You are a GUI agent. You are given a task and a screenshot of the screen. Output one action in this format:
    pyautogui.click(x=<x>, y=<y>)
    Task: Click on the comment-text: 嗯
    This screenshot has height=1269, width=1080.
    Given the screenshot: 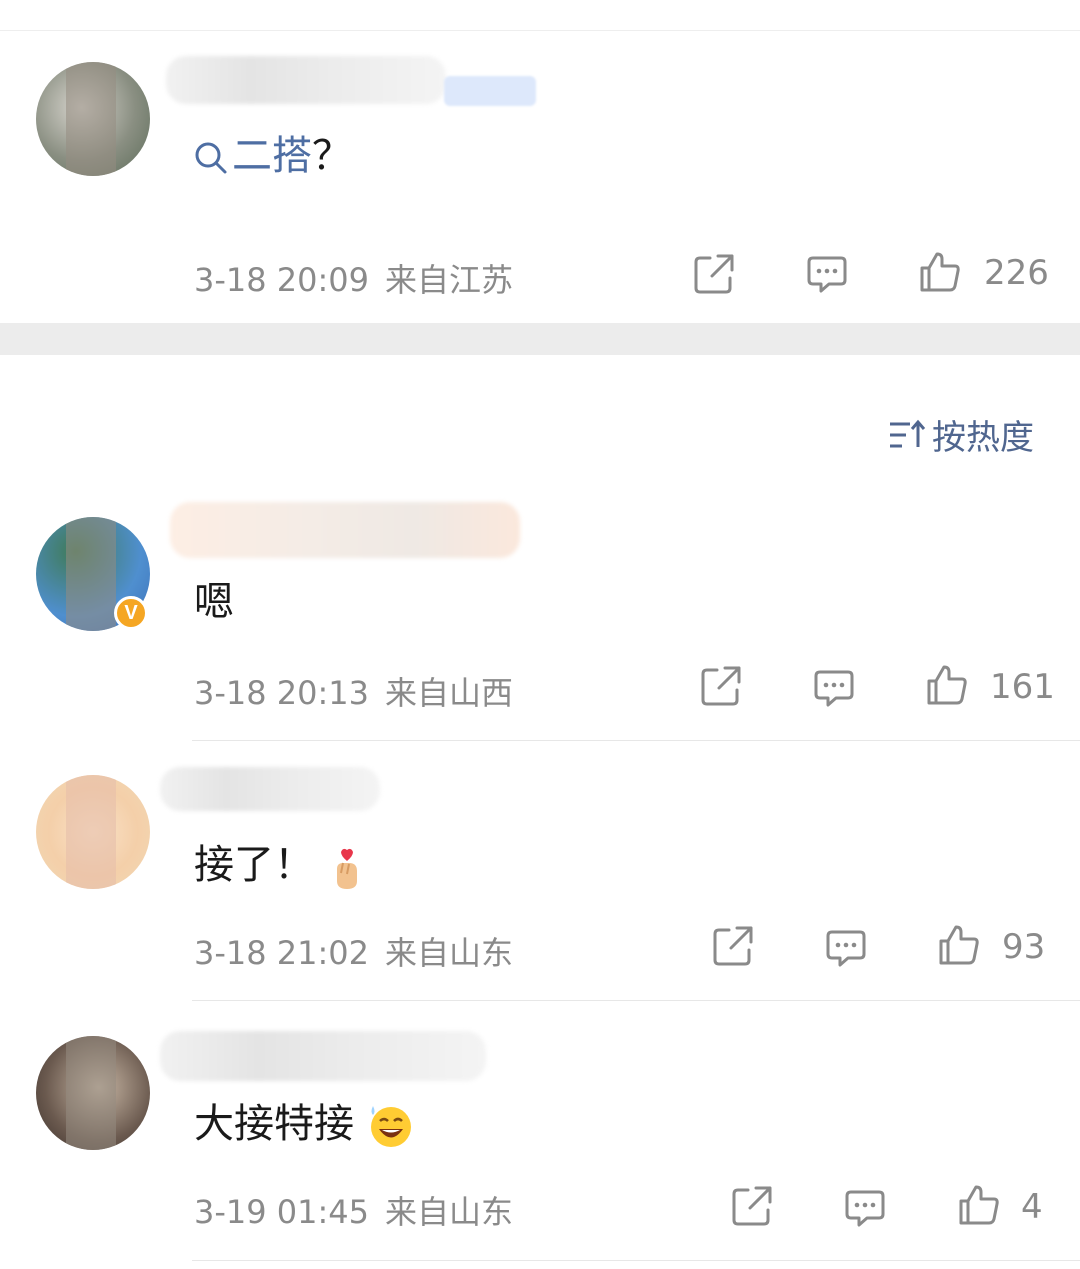 What is the action you would take?
    pyautogui.click(x=214, y=602)
    